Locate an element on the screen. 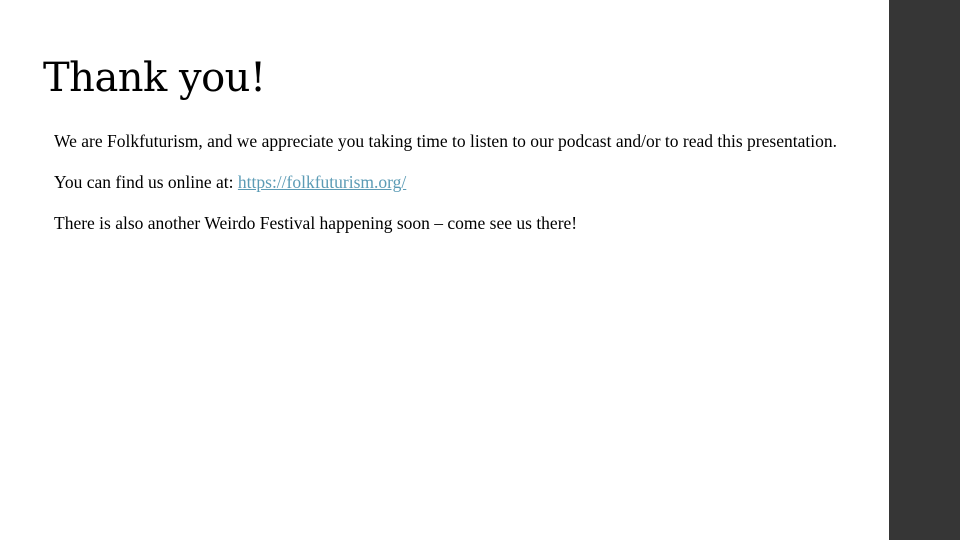 This screenshot has width=960, height=540. slide-title: Thank you! is located at coordinates (154, 78).